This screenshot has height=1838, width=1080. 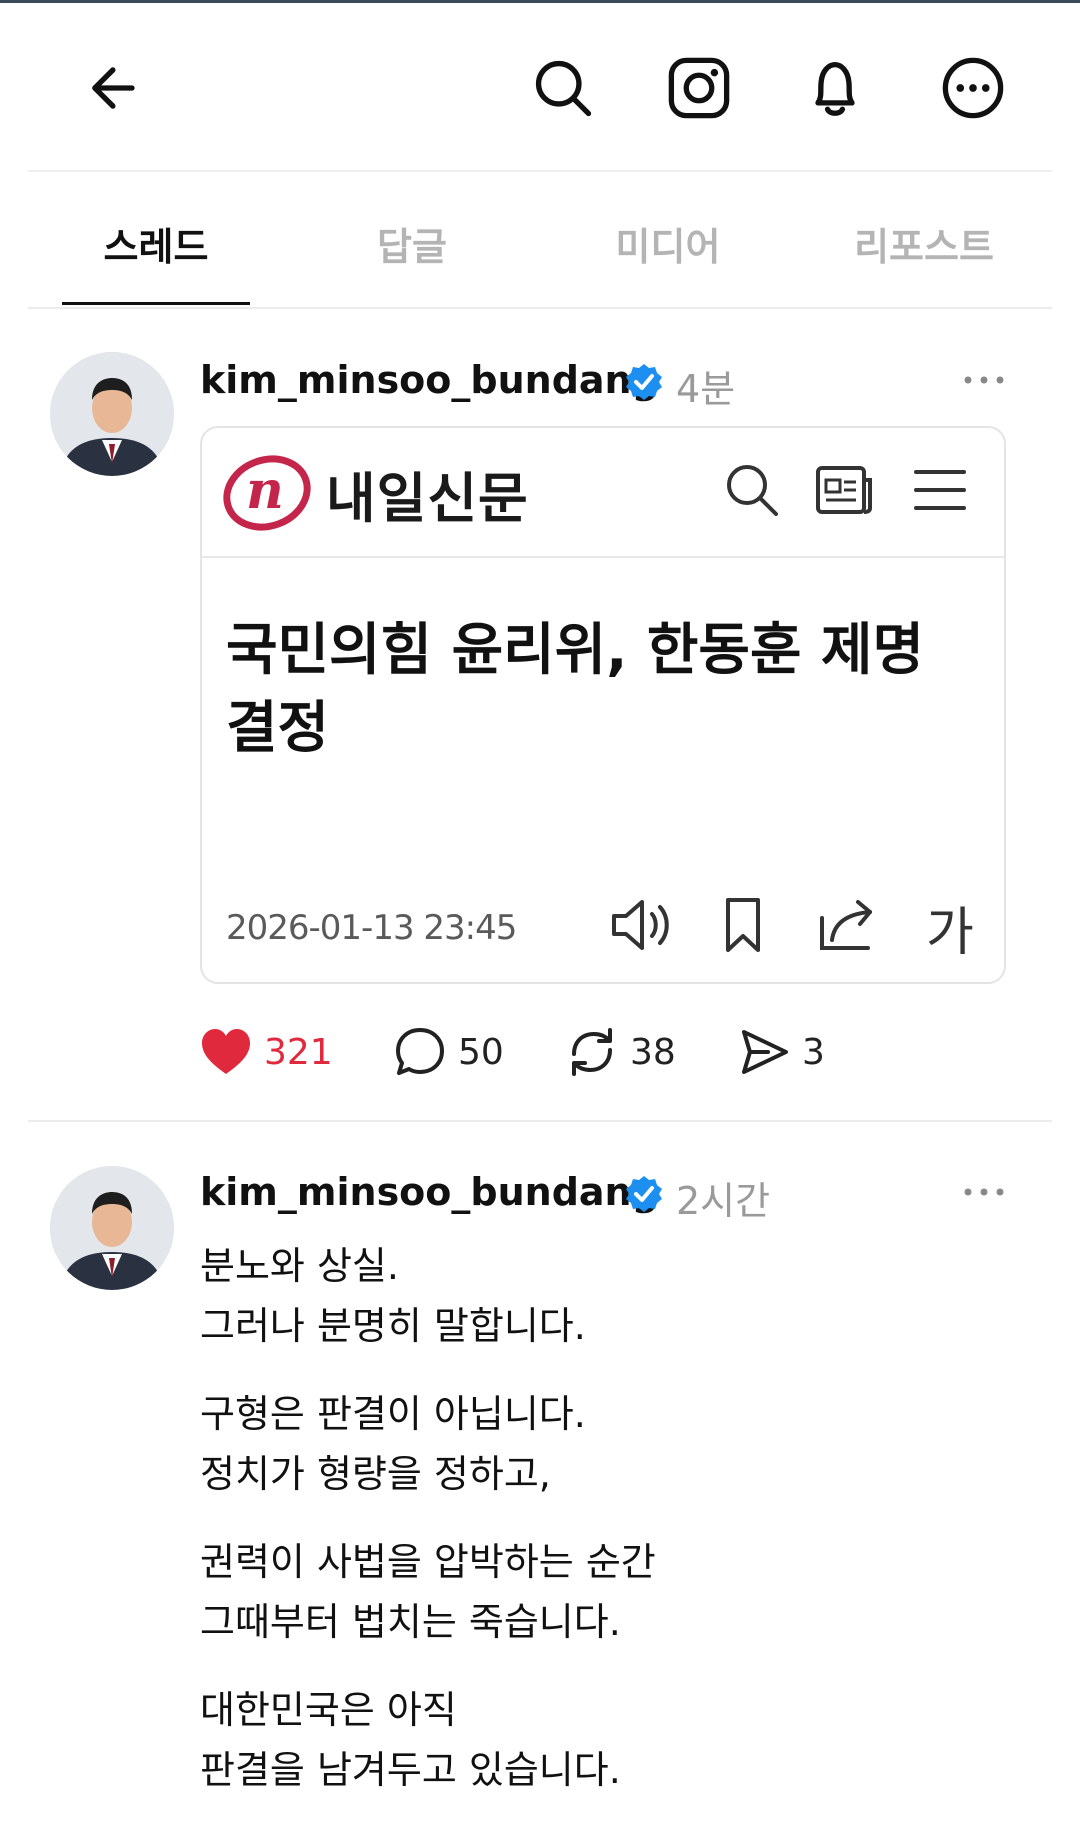 What do you see at coordinates (278, 728) in the screenshot?
I see `headline-line: 결정` at bounding box center [278, 728].